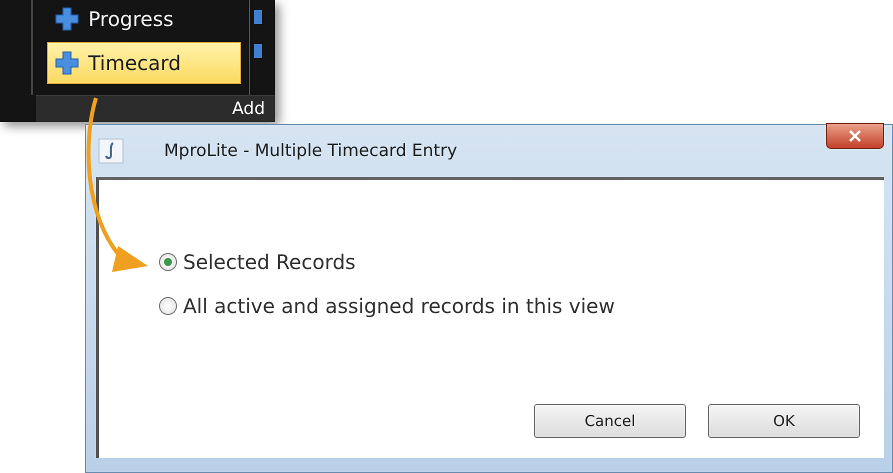 The height and width of the screenshot is (473, 893). Describe the element at coordinates (399, 306) in the screenshot. I see `radio-label: All active and assigned records in this view` at that location.